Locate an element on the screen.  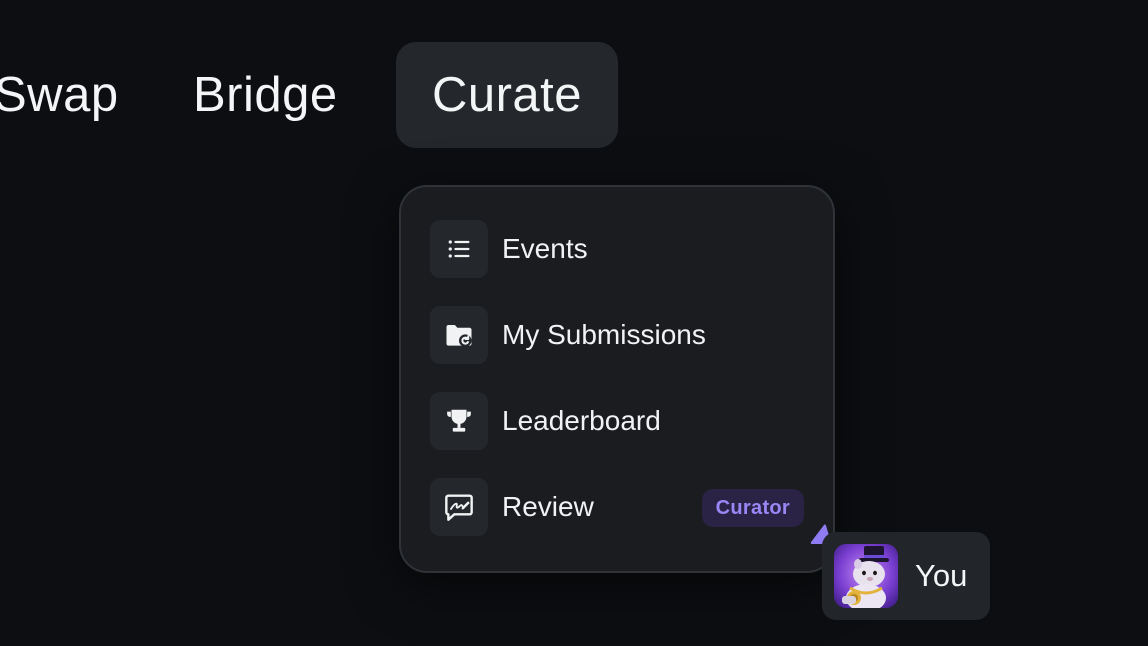
menu-item-events: Events is located at coordinates (617, 249).